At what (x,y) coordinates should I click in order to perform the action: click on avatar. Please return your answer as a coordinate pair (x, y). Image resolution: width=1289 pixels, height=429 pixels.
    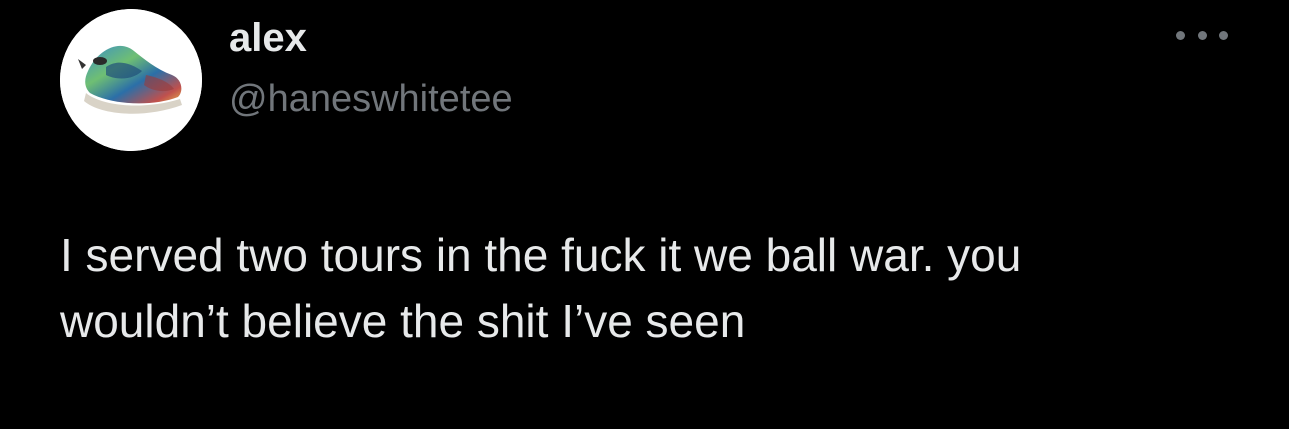
    Looking at the image, I should click on (131, 80).